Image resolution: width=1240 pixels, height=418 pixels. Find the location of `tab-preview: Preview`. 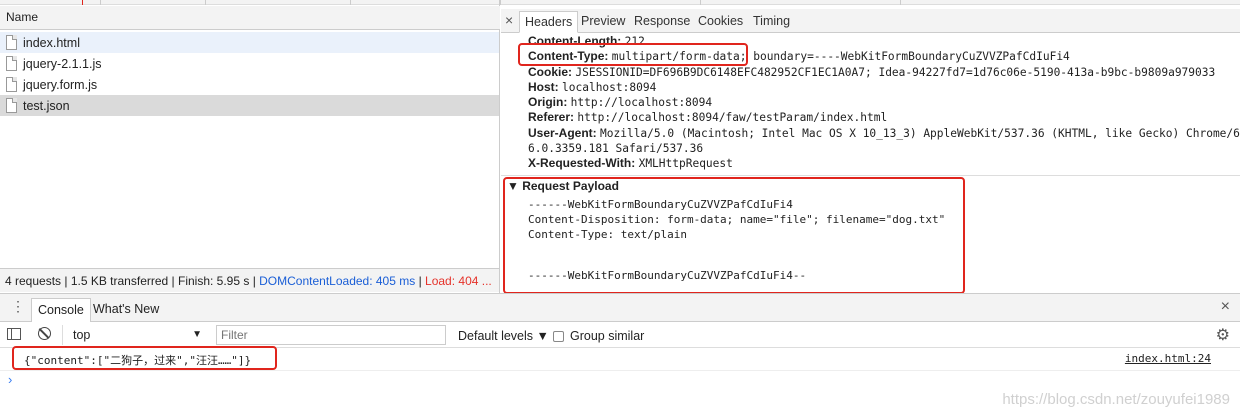

tab-preview: Preview is located at coordinates (603, 22).